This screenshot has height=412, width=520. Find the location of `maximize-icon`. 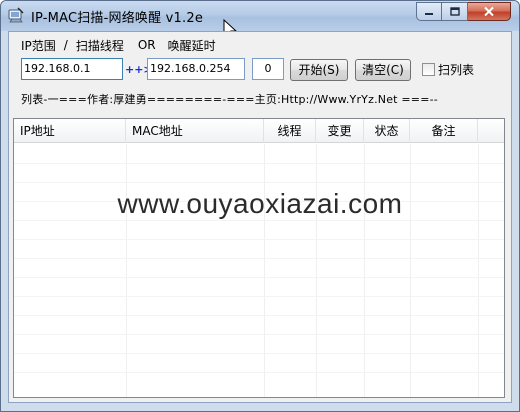

maximize-icon is located at coordinates (454, 11).